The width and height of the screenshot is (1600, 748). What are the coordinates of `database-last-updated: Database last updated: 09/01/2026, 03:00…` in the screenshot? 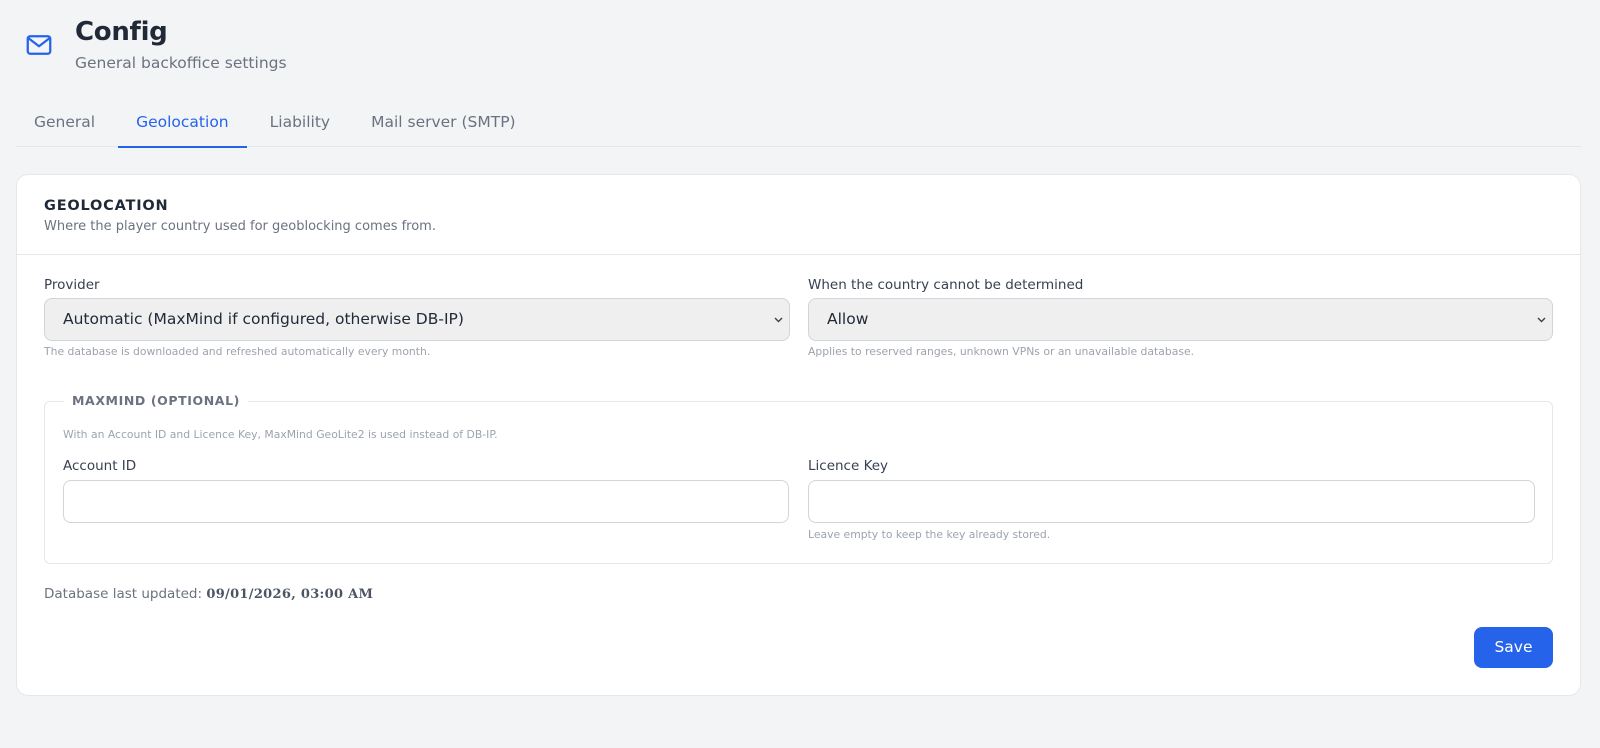 It's located at (208, 594).